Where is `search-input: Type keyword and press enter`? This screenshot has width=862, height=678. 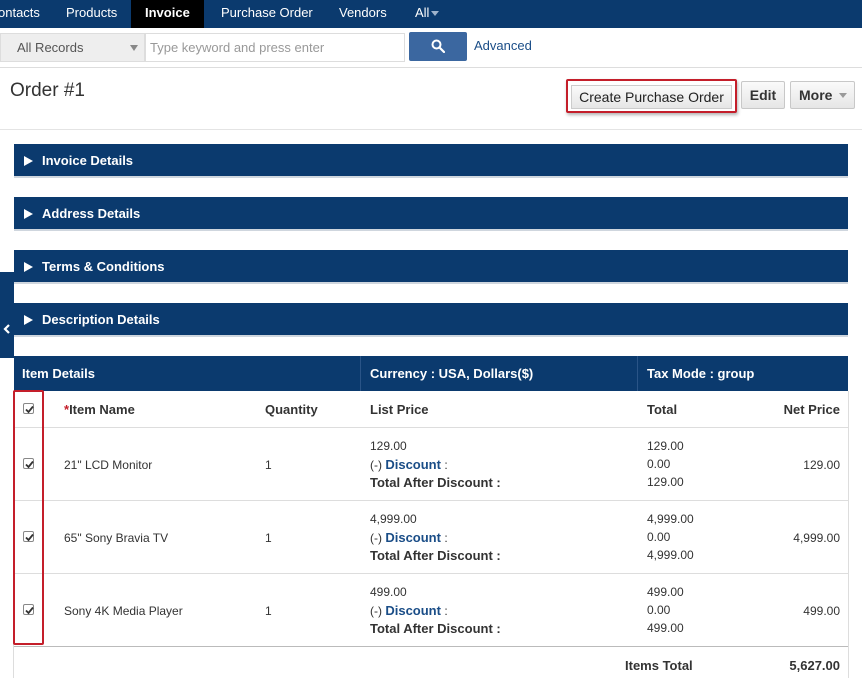 search-input: Type keyword and press enter is located at coordinates (275, 47).